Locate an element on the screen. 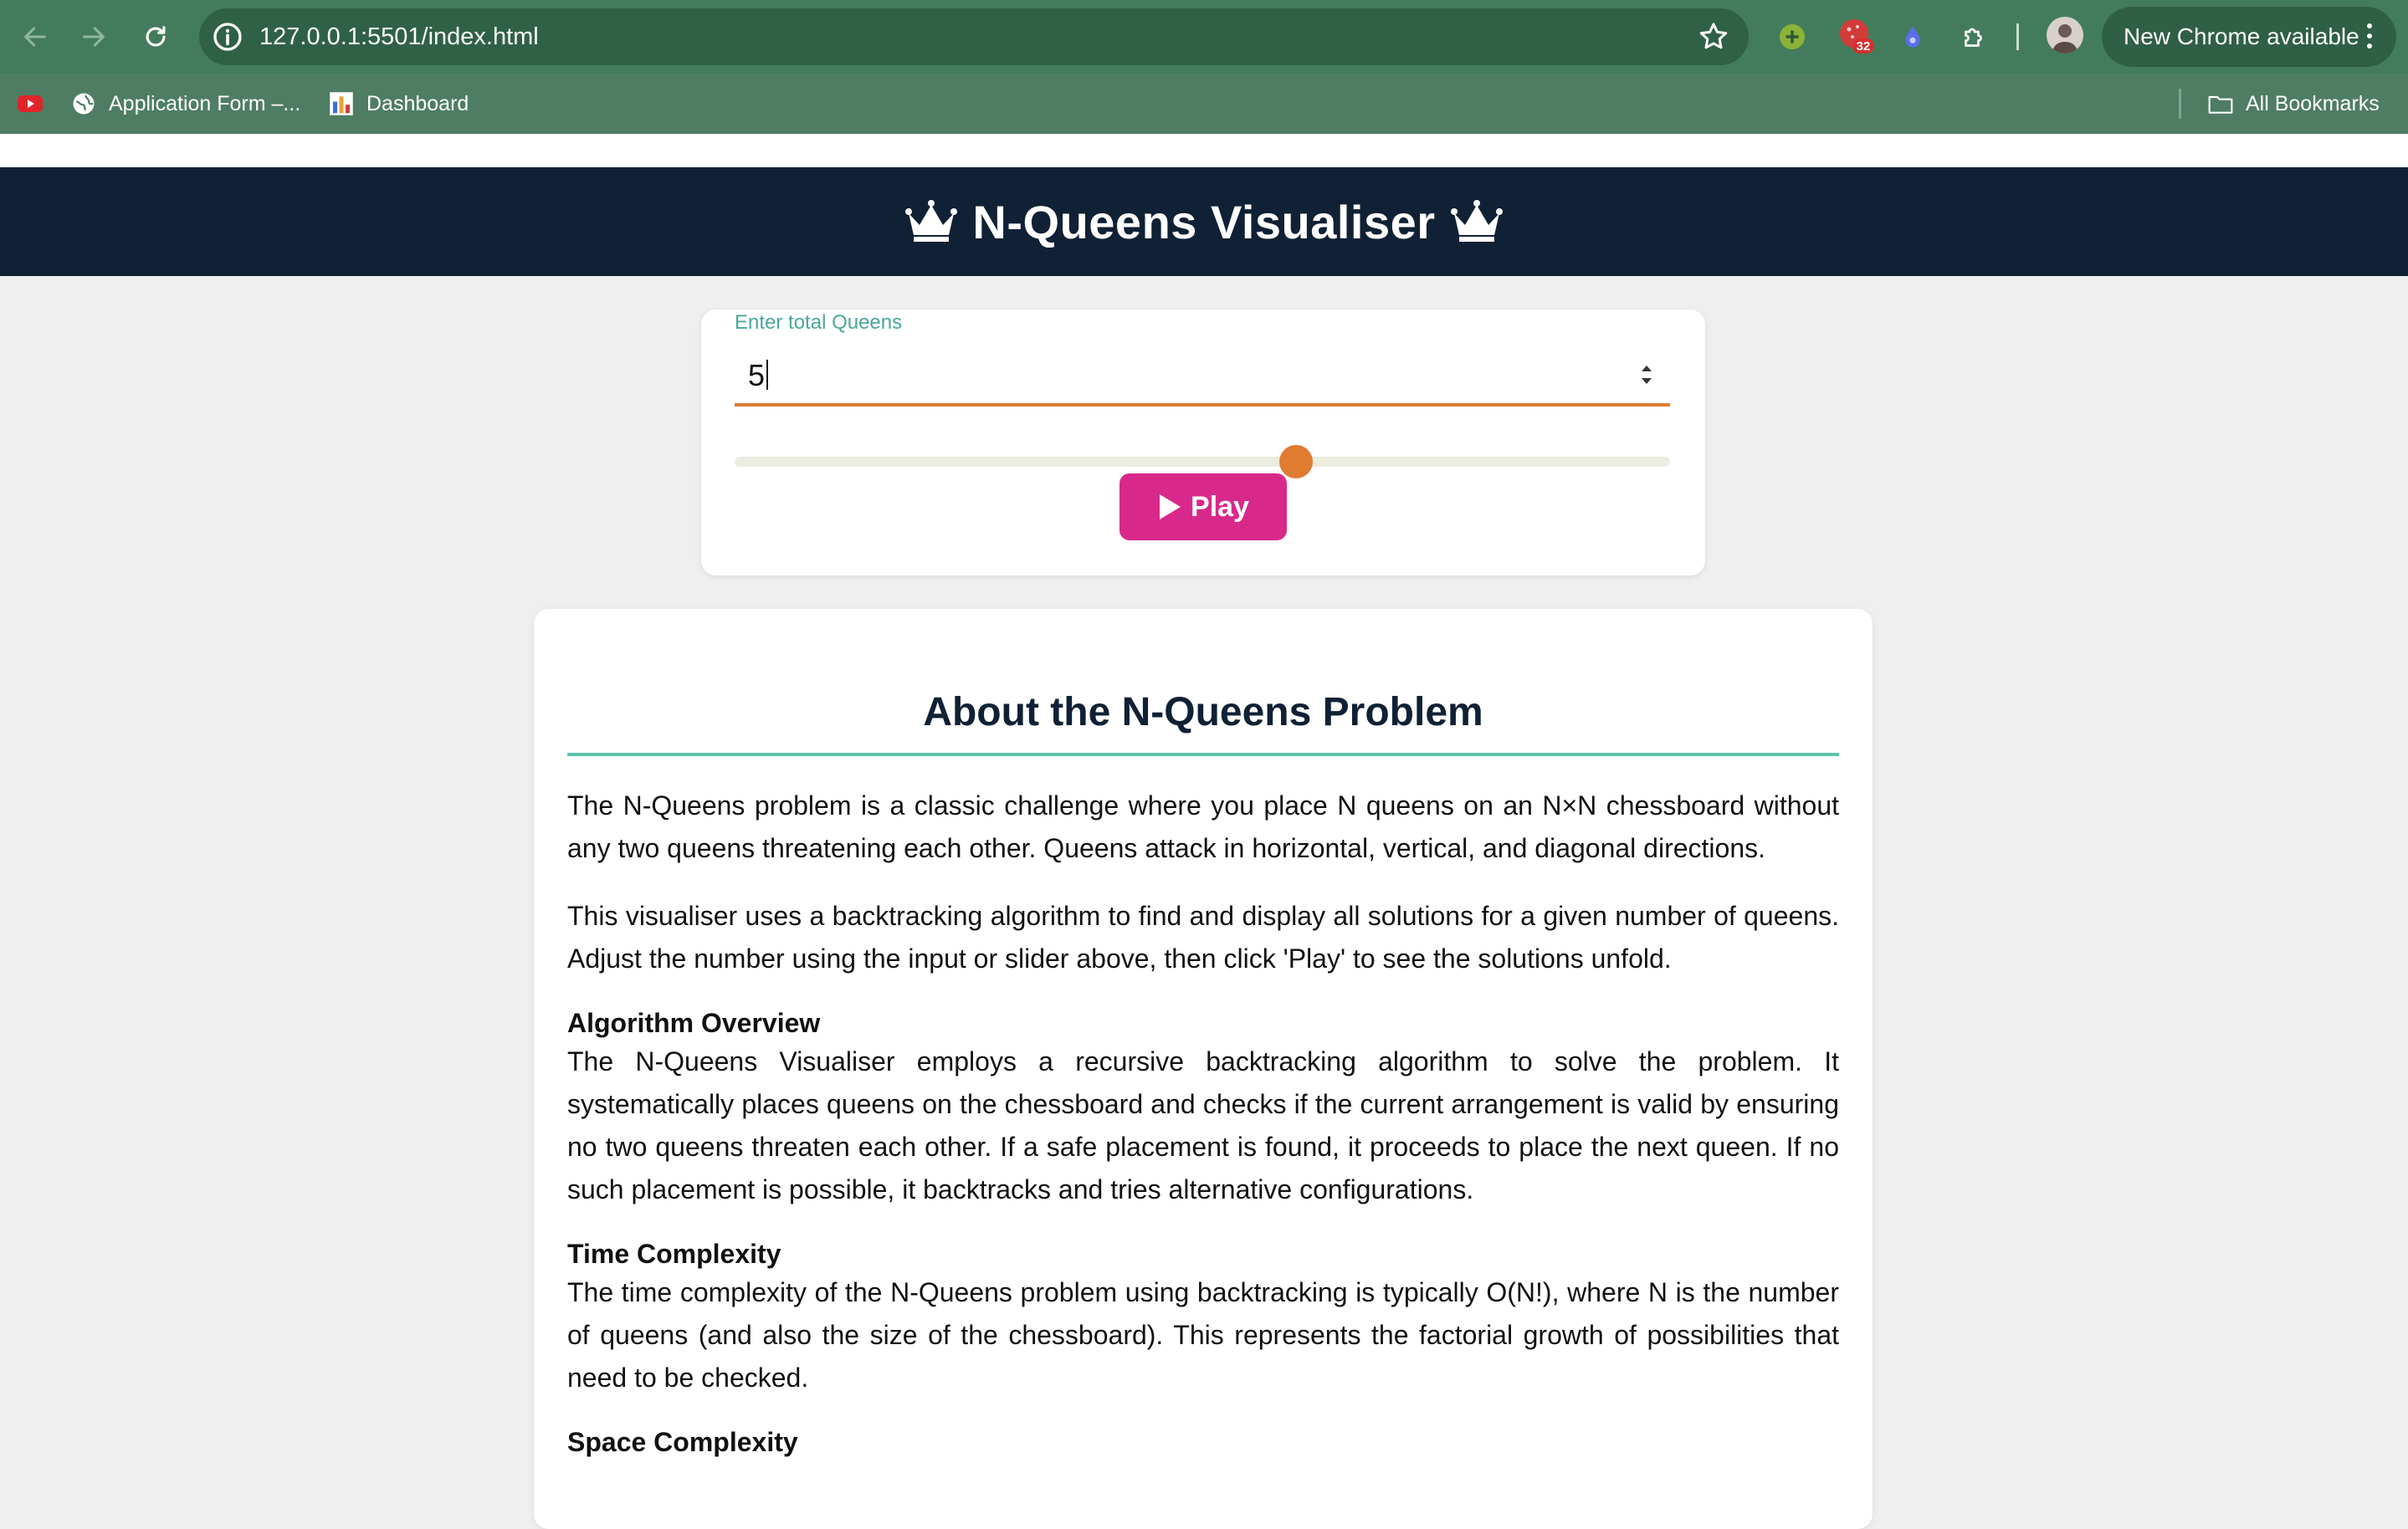 This screenshot has width=2408, height=1529. arrow-left-icon is located at coordinates (35, 37).